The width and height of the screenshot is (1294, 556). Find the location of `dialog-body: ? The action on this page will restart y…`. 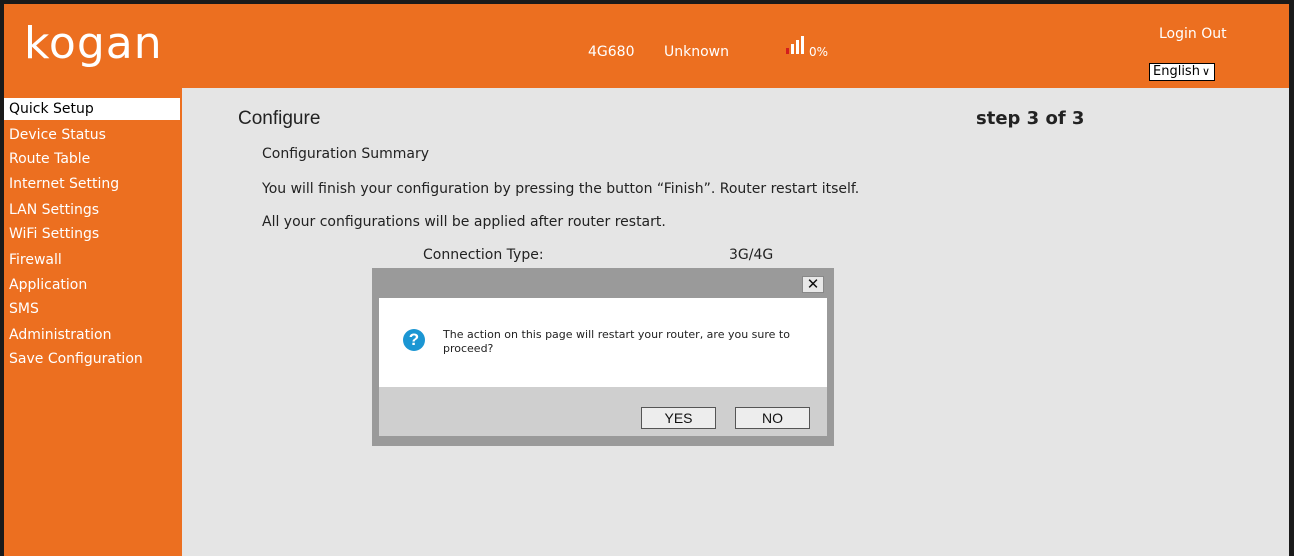

dialog-body: ? The action on this page will restart y… is located at coordinates (603, 342).